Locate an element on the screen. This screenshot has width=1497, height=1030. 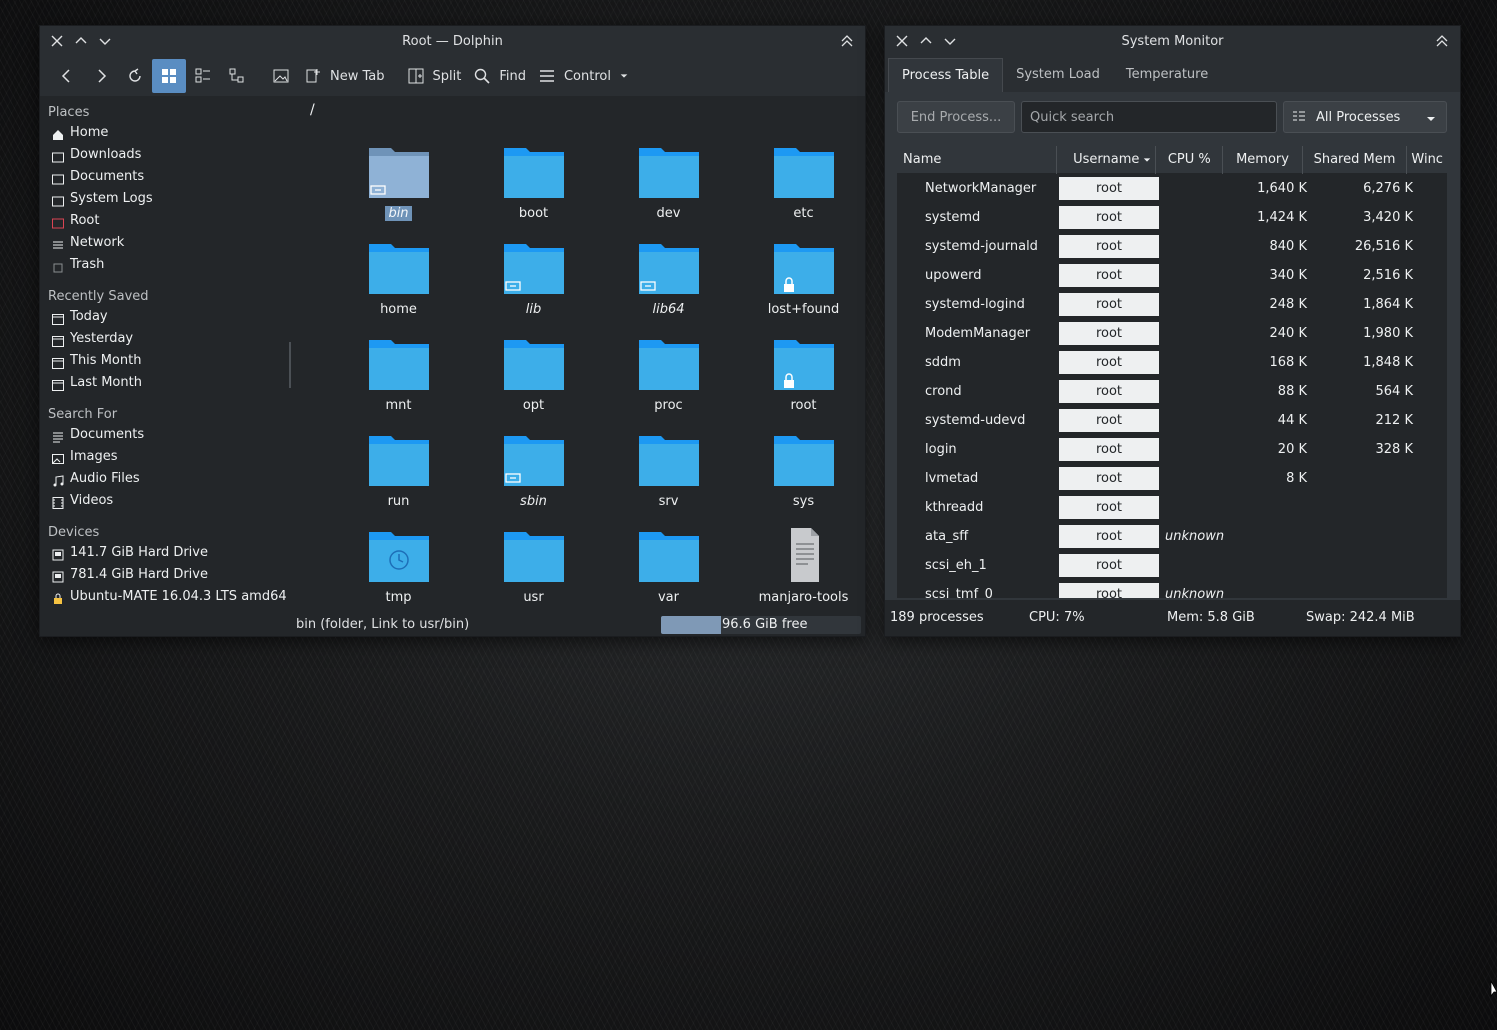
table-row: ata_sff root unknown is located at coordinates (1172, 536).